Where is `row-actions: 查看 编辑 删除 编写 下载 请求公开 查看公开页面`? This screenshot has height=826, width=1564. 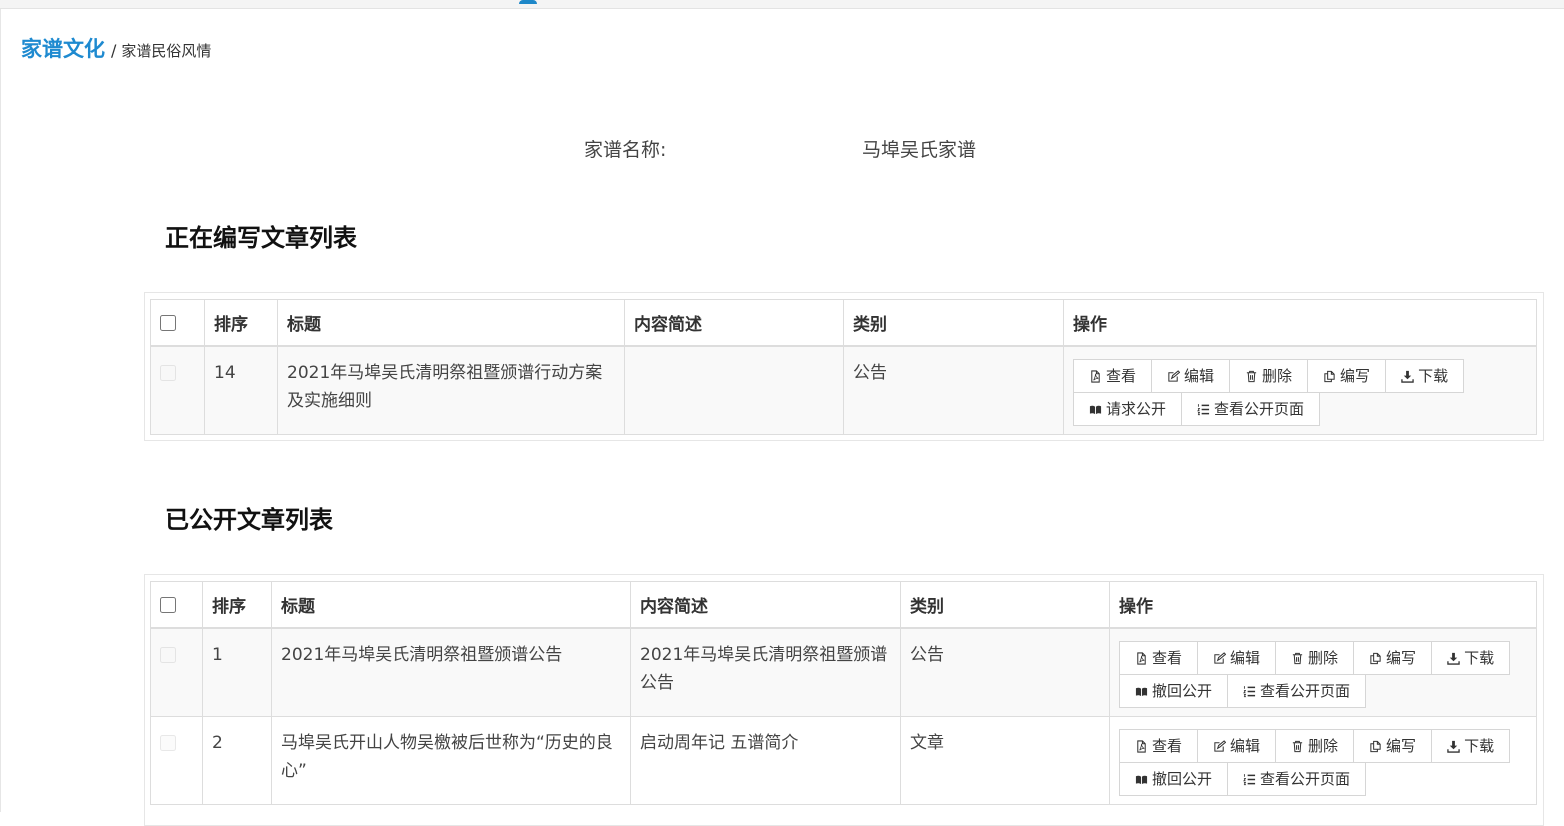
row-actions: 查看 编辑 删除 编写 下载 请求公开 查看公开页面 is located at coordinates (1300, 390).